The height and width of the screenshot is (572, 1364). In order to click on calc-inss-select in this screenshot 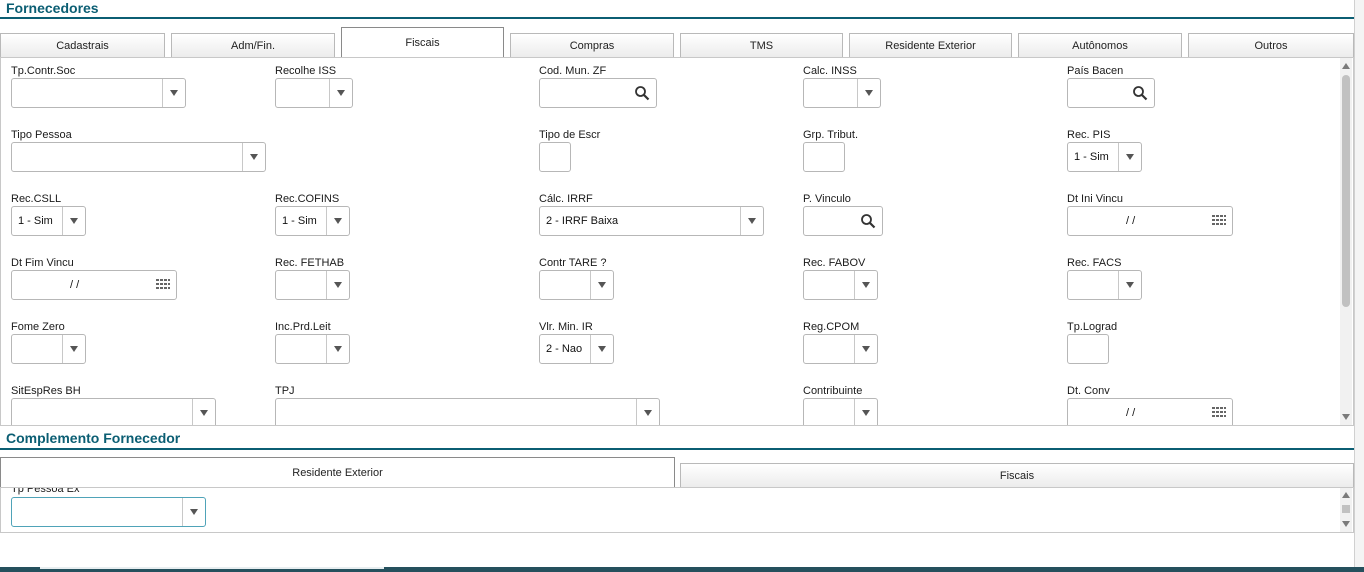, I will do `click(842, 93)`.